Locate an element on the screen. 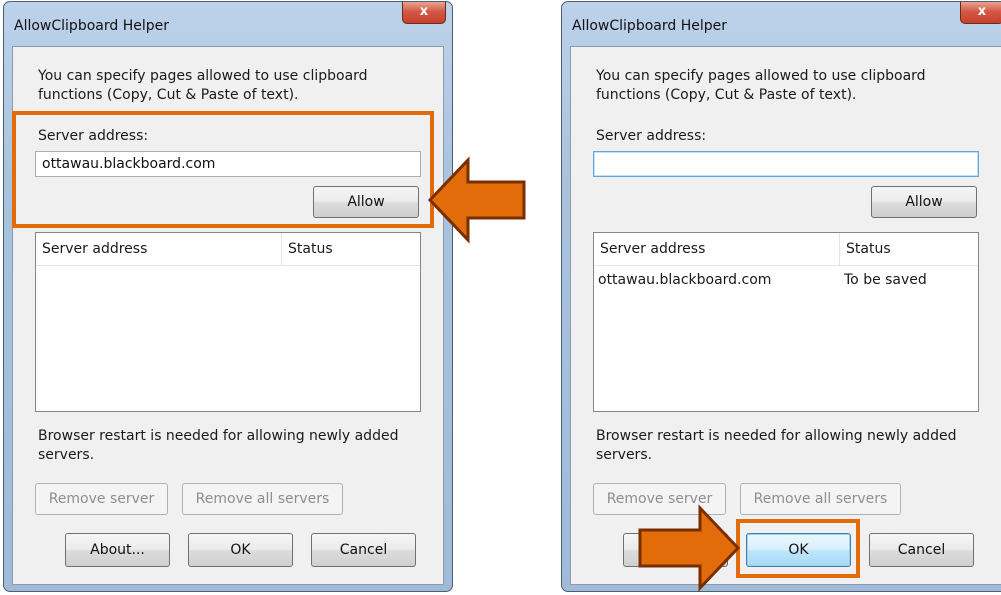 The width and height of the screenshot is (1001, 595). highlight-box-server-address is located at coordinates (223, 169).